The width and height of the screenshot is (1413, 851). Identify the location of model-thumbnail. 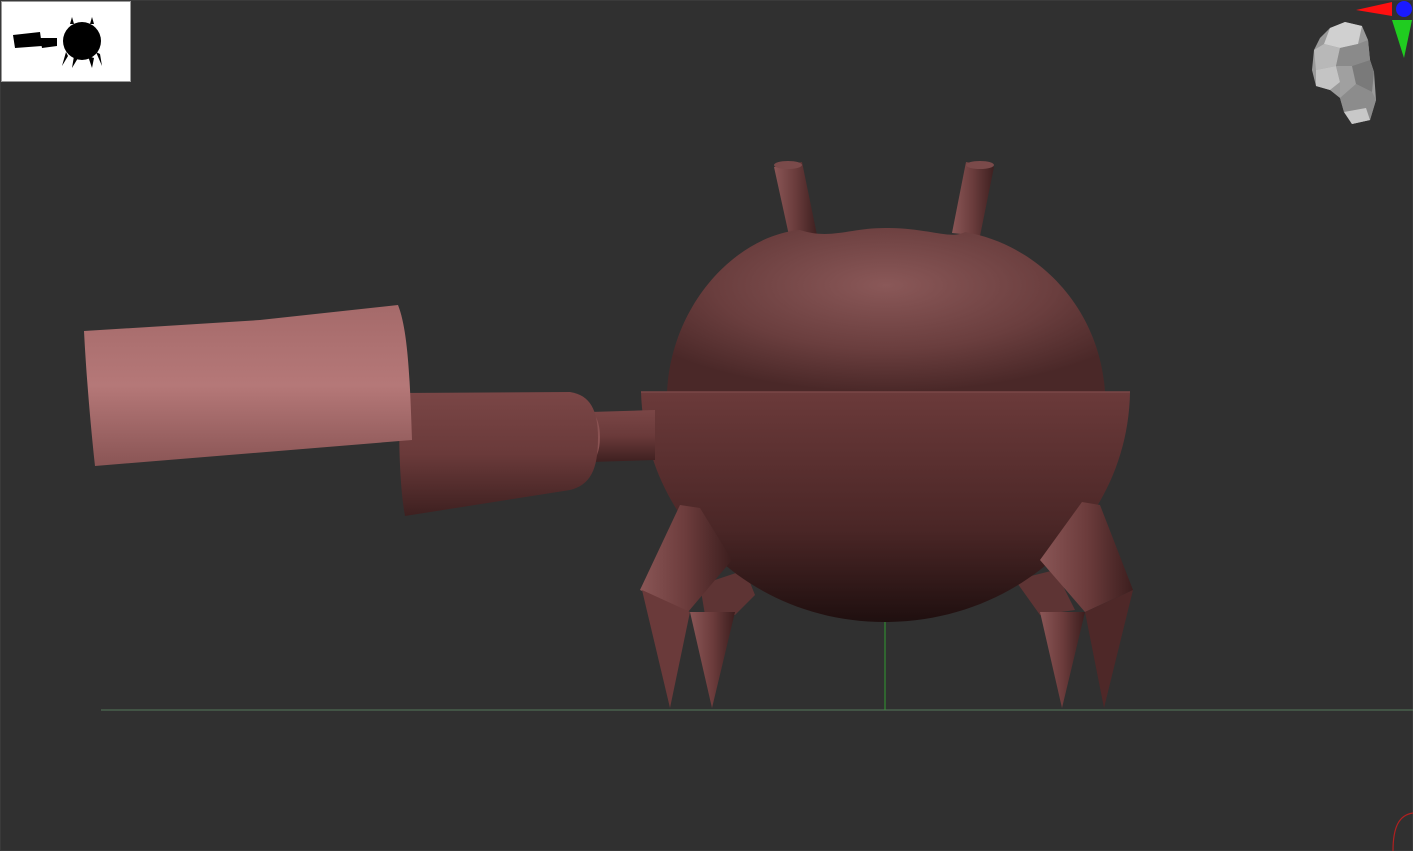
(66, 41).